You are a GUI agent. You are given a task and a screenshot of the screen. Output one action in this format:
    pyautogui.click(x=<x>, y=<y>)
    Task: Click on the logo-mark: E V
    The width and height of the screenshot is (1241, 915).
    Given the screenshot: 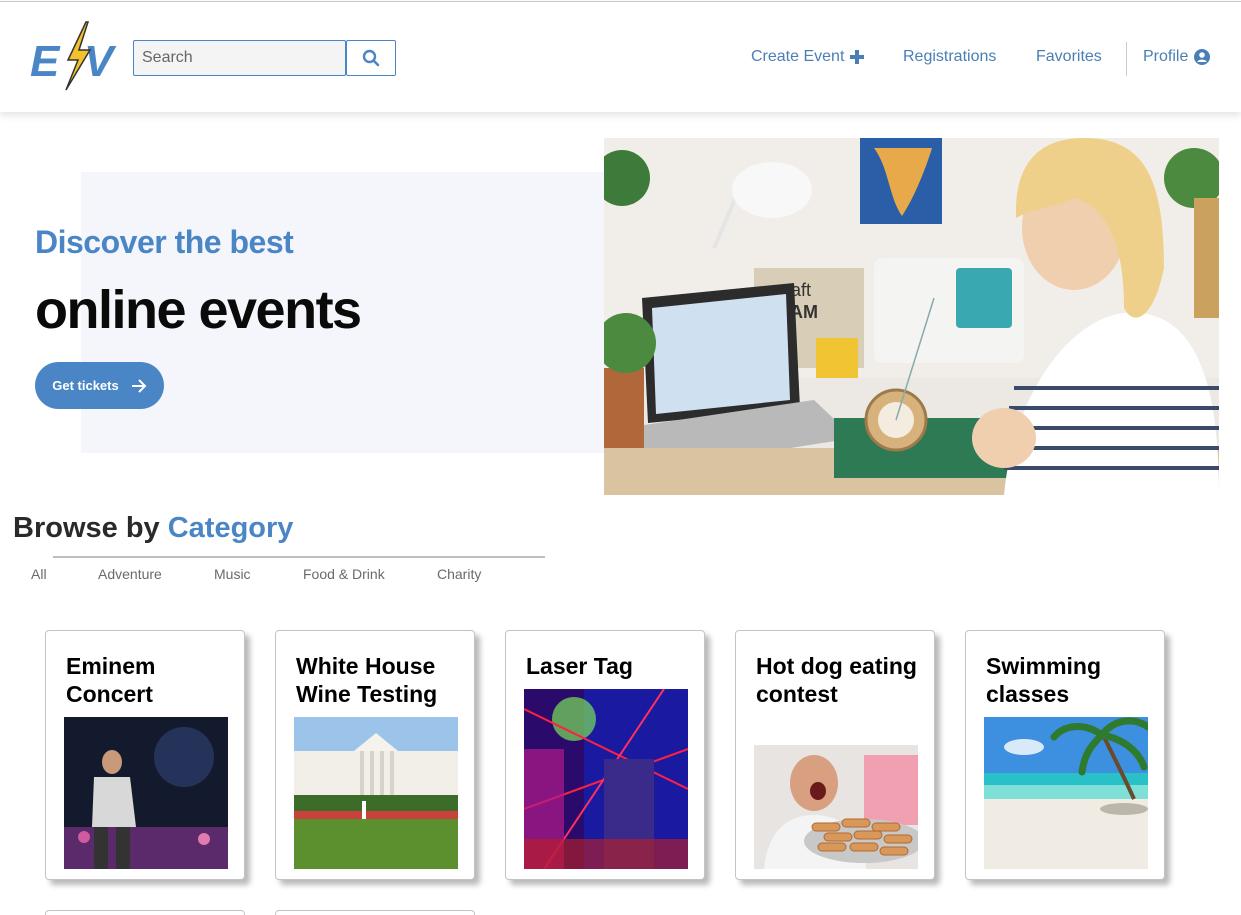 What is the action you would take?
    pyautogui.click(x=73, y=56)
    